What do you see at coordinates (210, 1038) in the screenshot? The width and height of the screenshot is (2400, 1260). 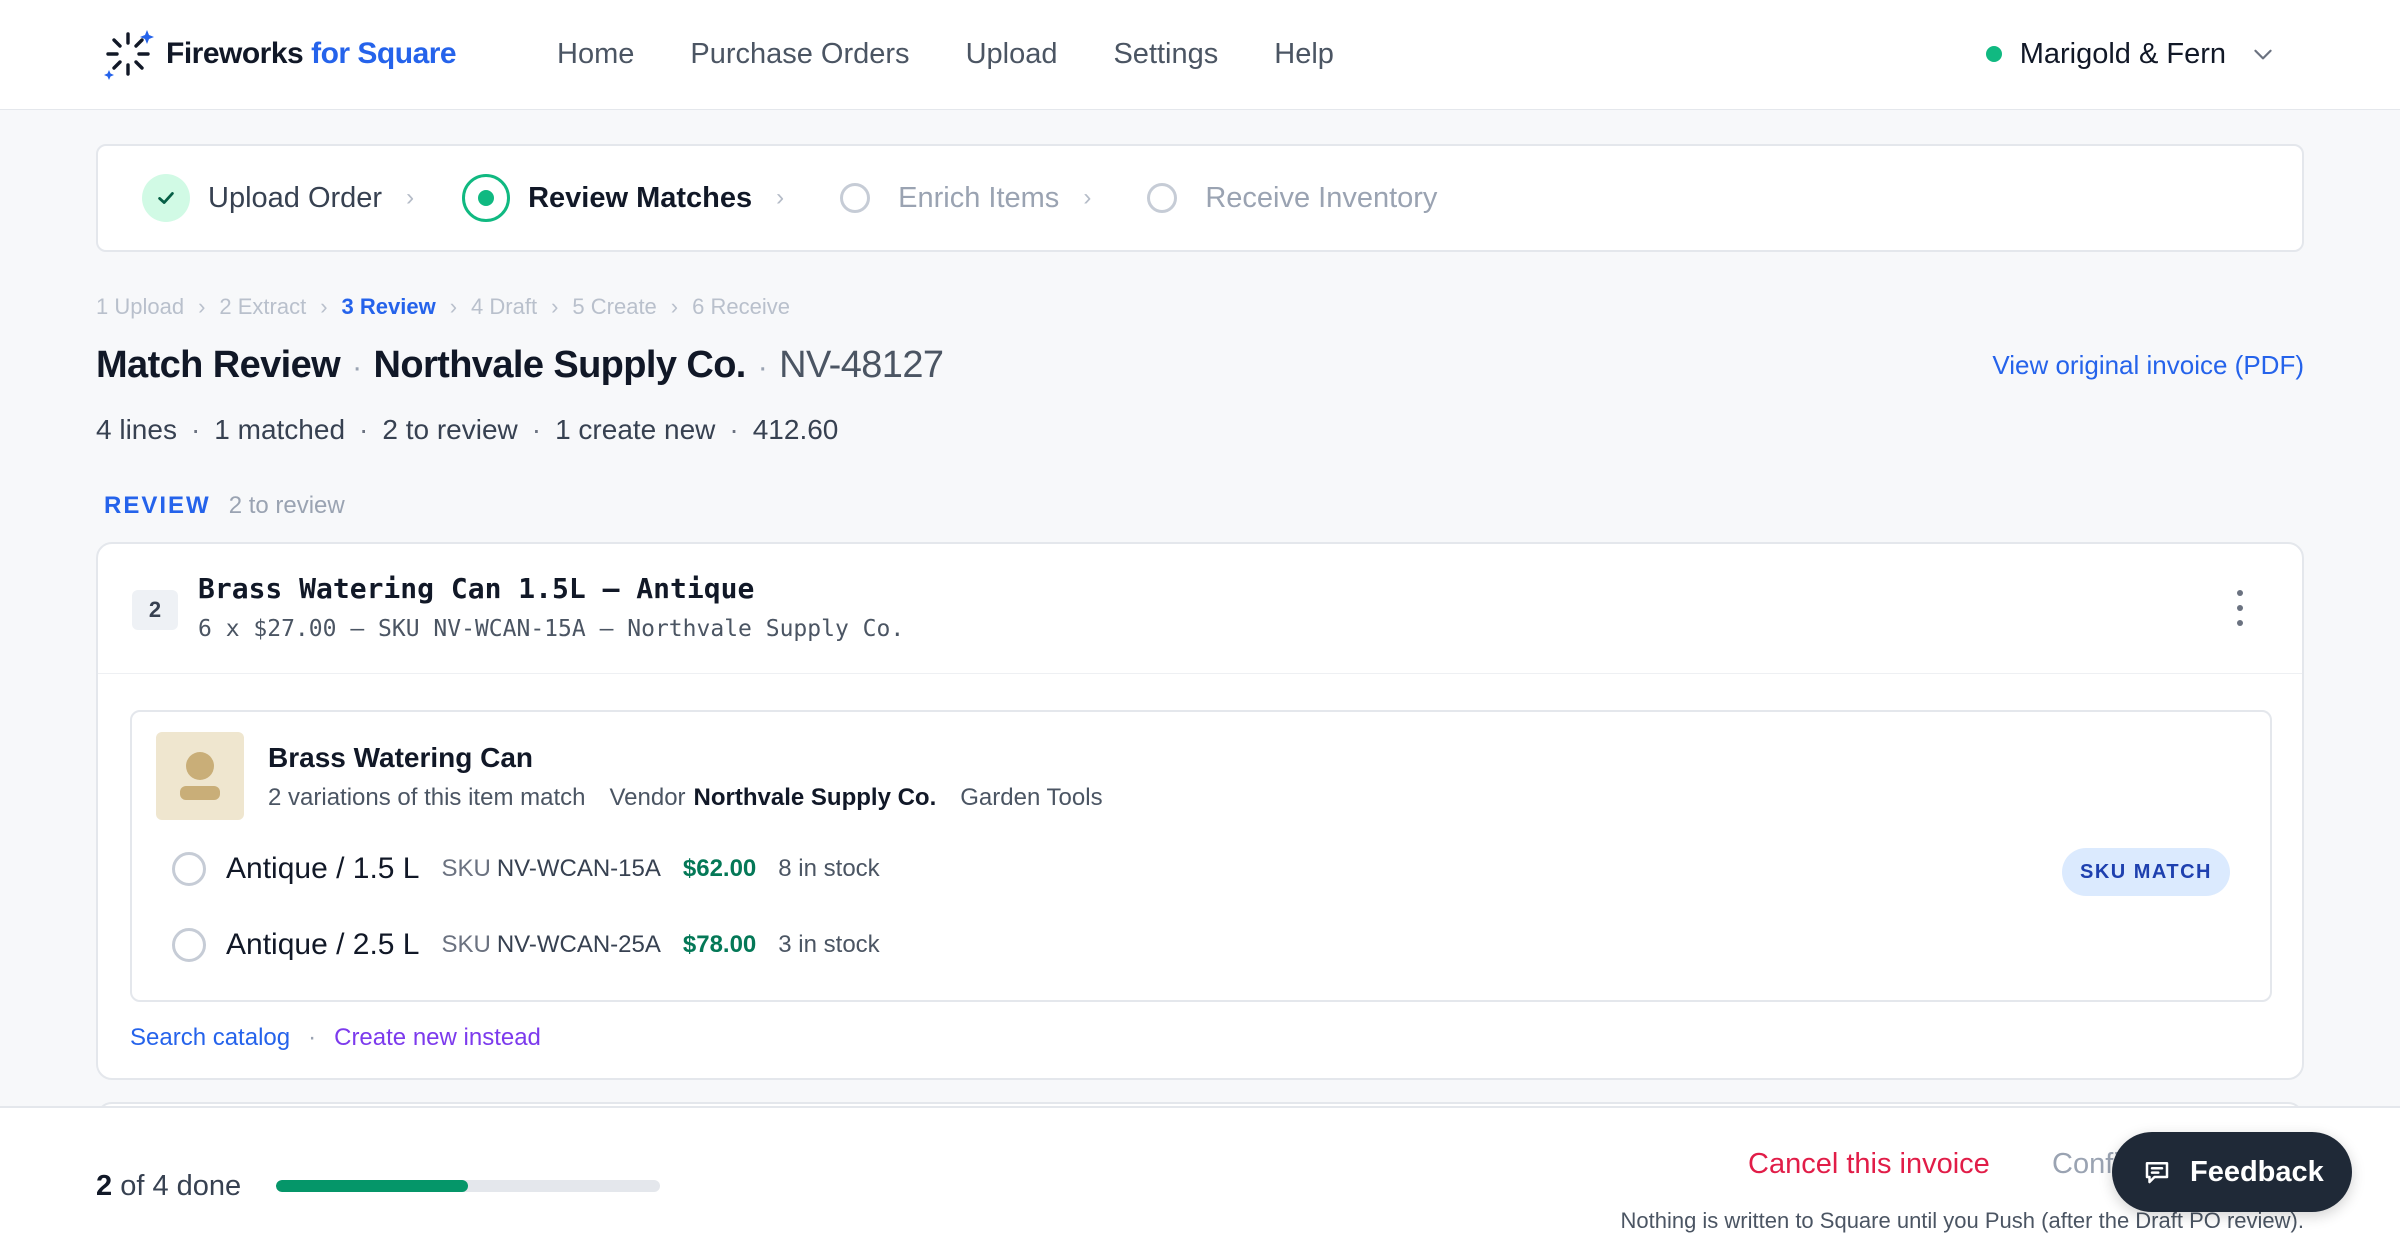 I see `search-catalog-link: Search catalog` at bounding box center [210, 1038].